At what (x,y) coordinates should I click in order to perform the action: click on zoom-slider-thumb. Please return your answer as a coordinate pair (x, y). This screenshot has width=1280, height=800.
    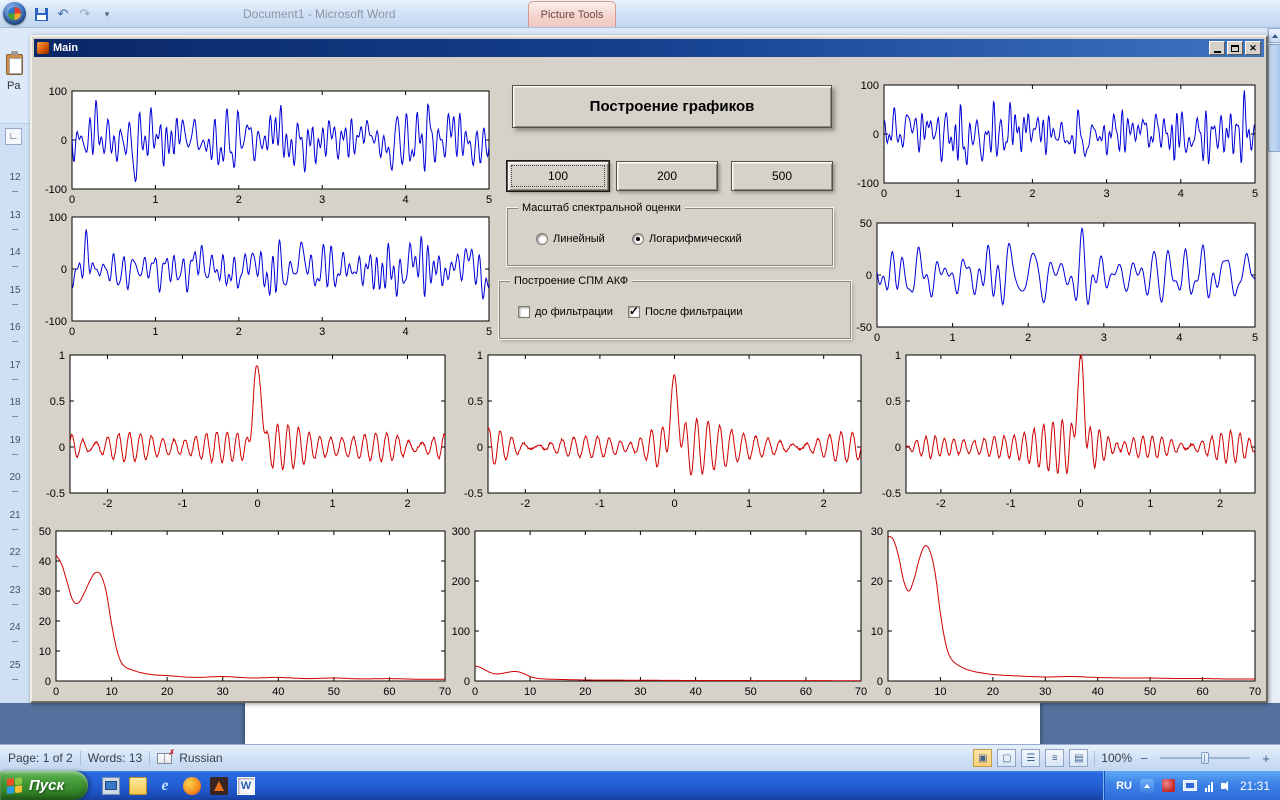
    Looking at the image, I should click on (1205, 758).